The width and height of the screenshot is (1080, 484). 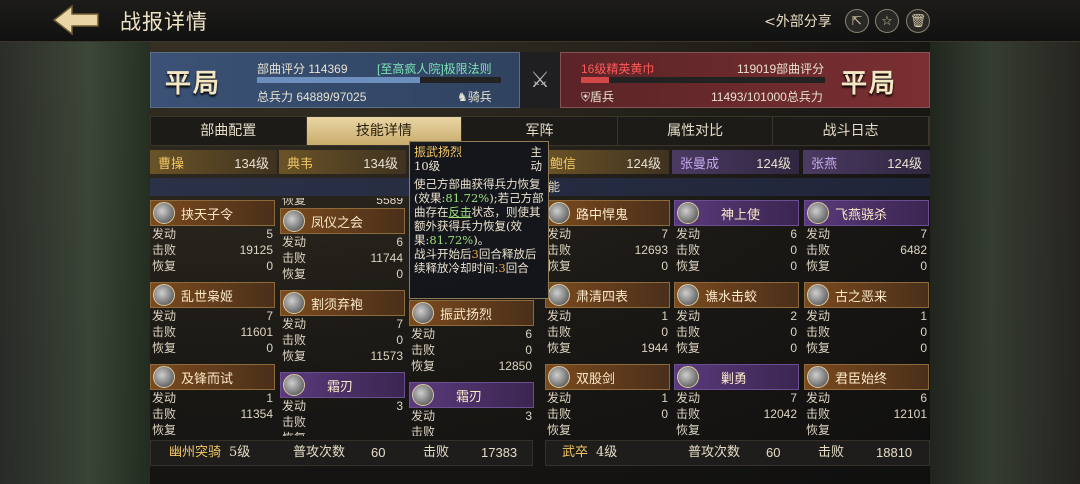 What do you see at coordinates (918, 21) in the screenshot?
I see `delete-button: 🗑` at bounding box center [918, 21].